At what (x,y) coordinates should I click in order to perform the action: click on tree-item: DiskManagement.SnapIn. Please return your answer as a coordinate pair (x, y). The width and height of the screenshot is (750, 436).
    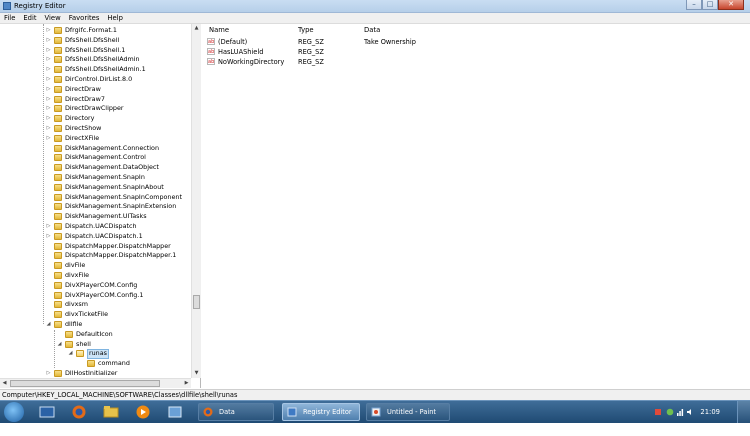
    Looking at the image, I should click on (95, 178).